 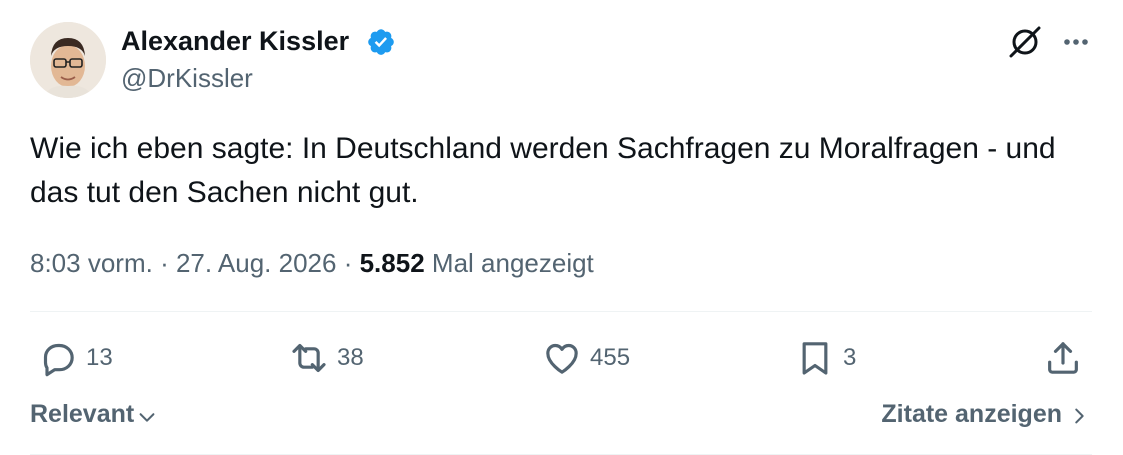 I want to click on avatar, so click(x=68, y=60).